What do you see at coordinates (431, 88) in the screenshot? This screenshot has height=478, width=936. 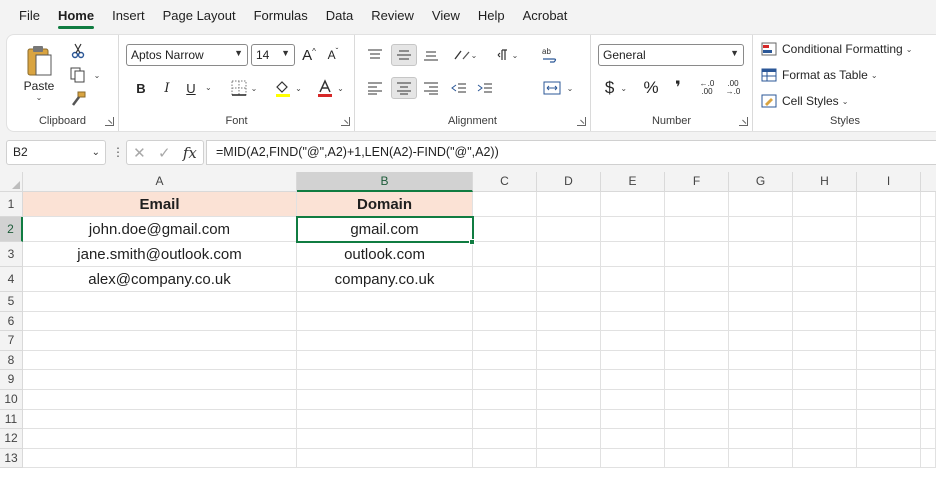 I see `align-right-button` at bounding box center [431, 88].